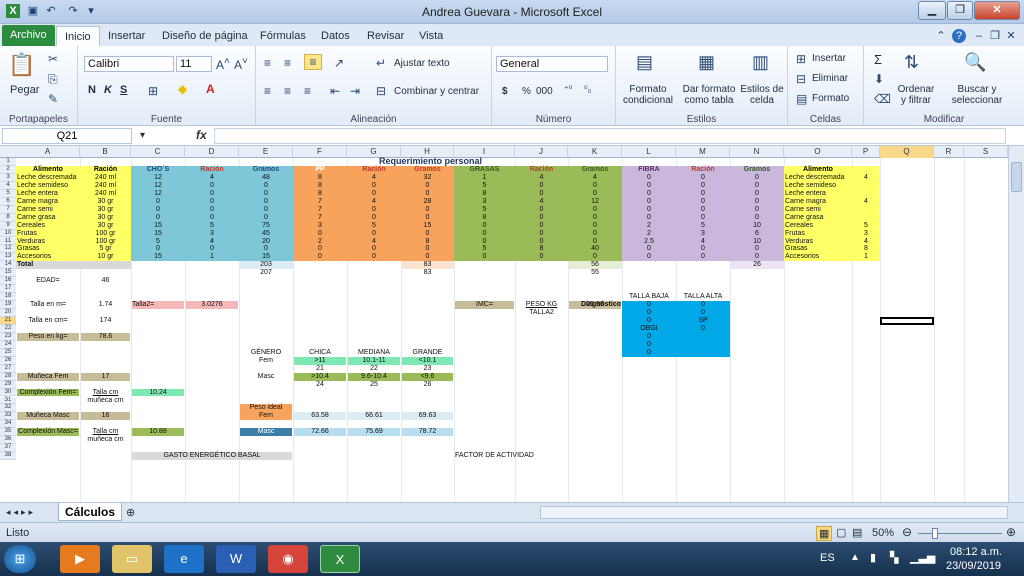  I want to click on total-gramos-pp: 83, so click(427, 264).